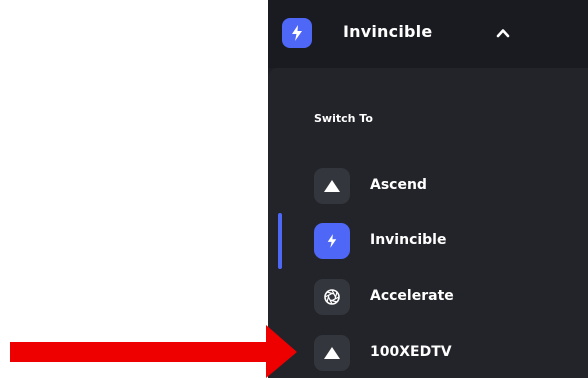 The height and width of the screenshot is (378, 588). What do you see at coordinates (153, 351) in the screenshot?
I see `annotation-arrow` at bounding box center [153, 351].